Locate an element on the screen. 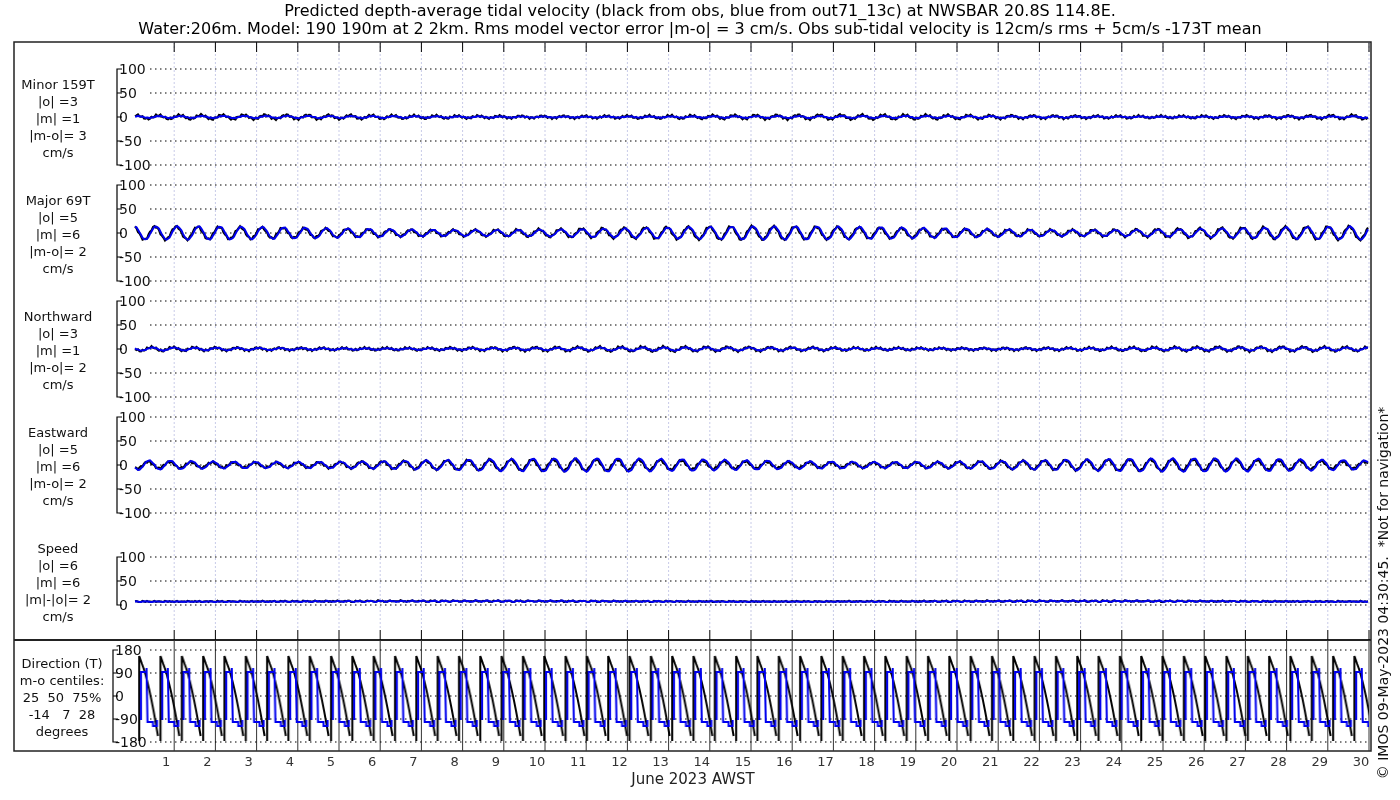 This screenshot has height=800, width=1400. tick-label: 25 is located at coordinates (1155, 761).